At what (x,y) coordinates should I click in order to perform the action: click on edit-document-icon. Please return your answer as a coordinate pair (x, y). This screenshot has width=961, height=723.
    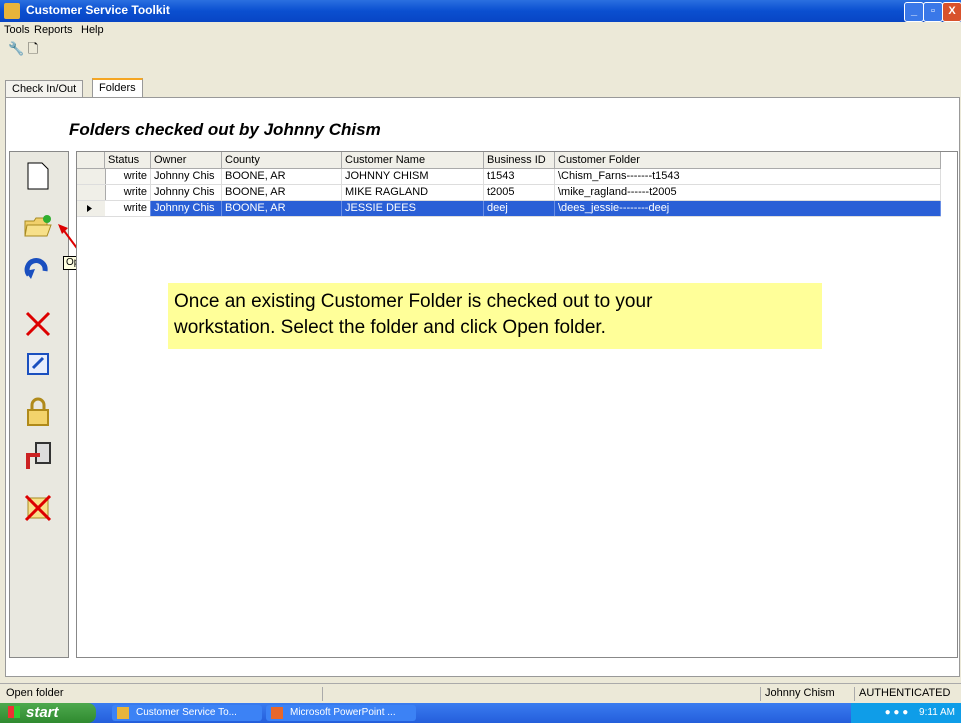
    Looking at the image, I should click on (38, 364).